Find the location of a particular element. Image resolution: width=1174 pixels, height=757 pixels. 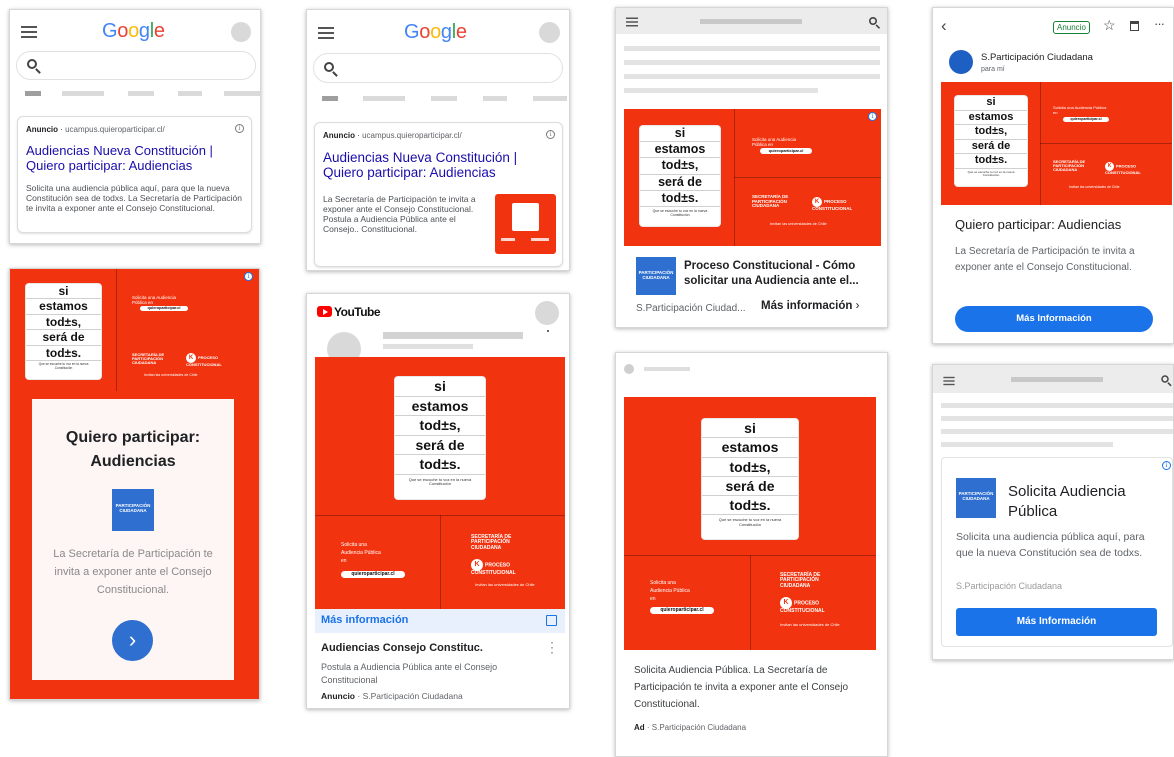

next-button: › is located at coordinates (132, 640).